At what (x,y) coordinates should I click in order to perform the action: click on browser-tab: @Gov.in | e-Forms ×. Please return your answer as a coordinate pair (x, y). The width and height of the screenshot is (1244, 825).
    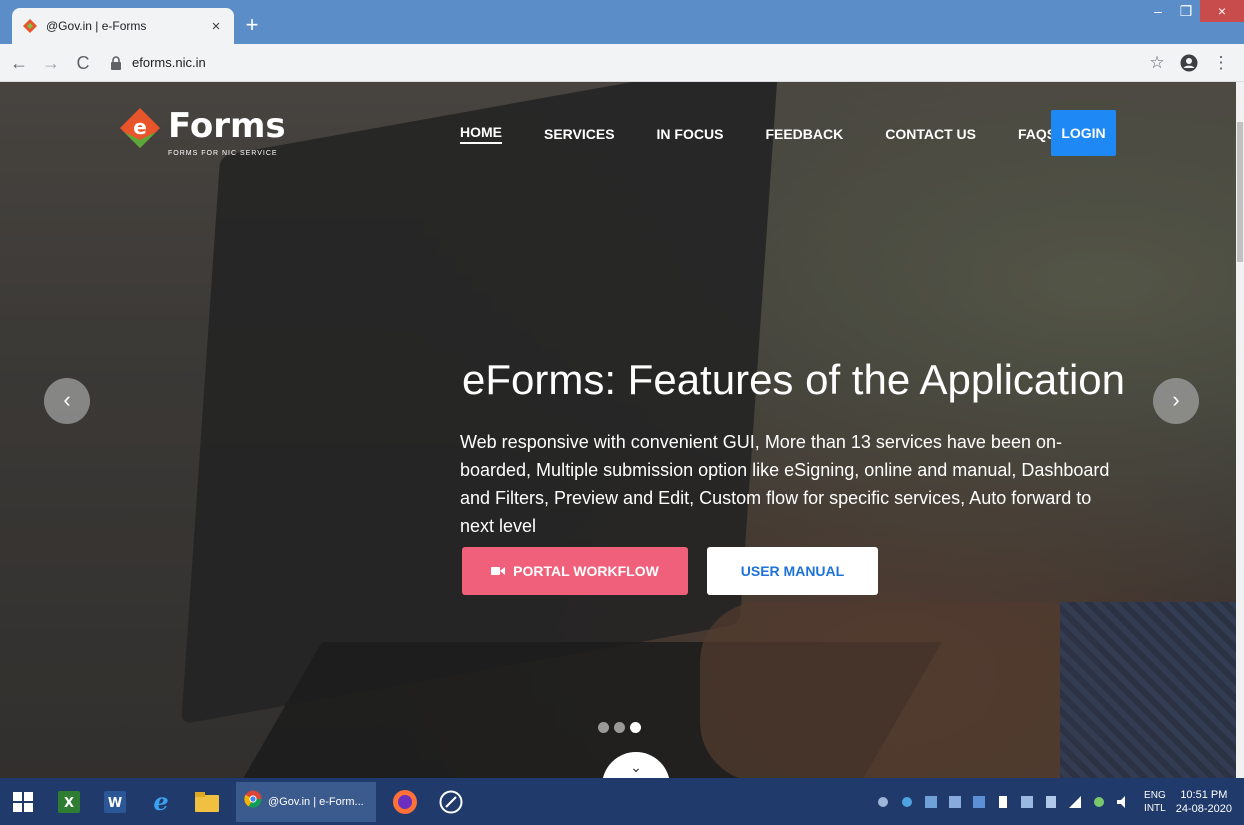
    Looking at the image, I should click on (123, 26).